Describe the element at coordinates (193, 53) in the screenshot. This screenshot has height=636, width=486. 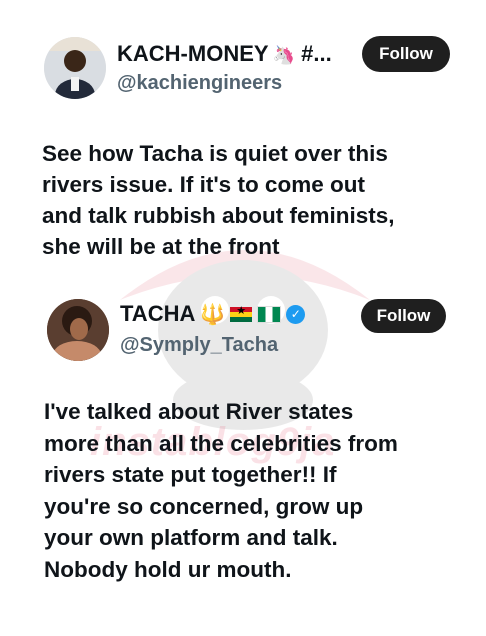
I see `display-name-text: KACH-MONEY` at that location.